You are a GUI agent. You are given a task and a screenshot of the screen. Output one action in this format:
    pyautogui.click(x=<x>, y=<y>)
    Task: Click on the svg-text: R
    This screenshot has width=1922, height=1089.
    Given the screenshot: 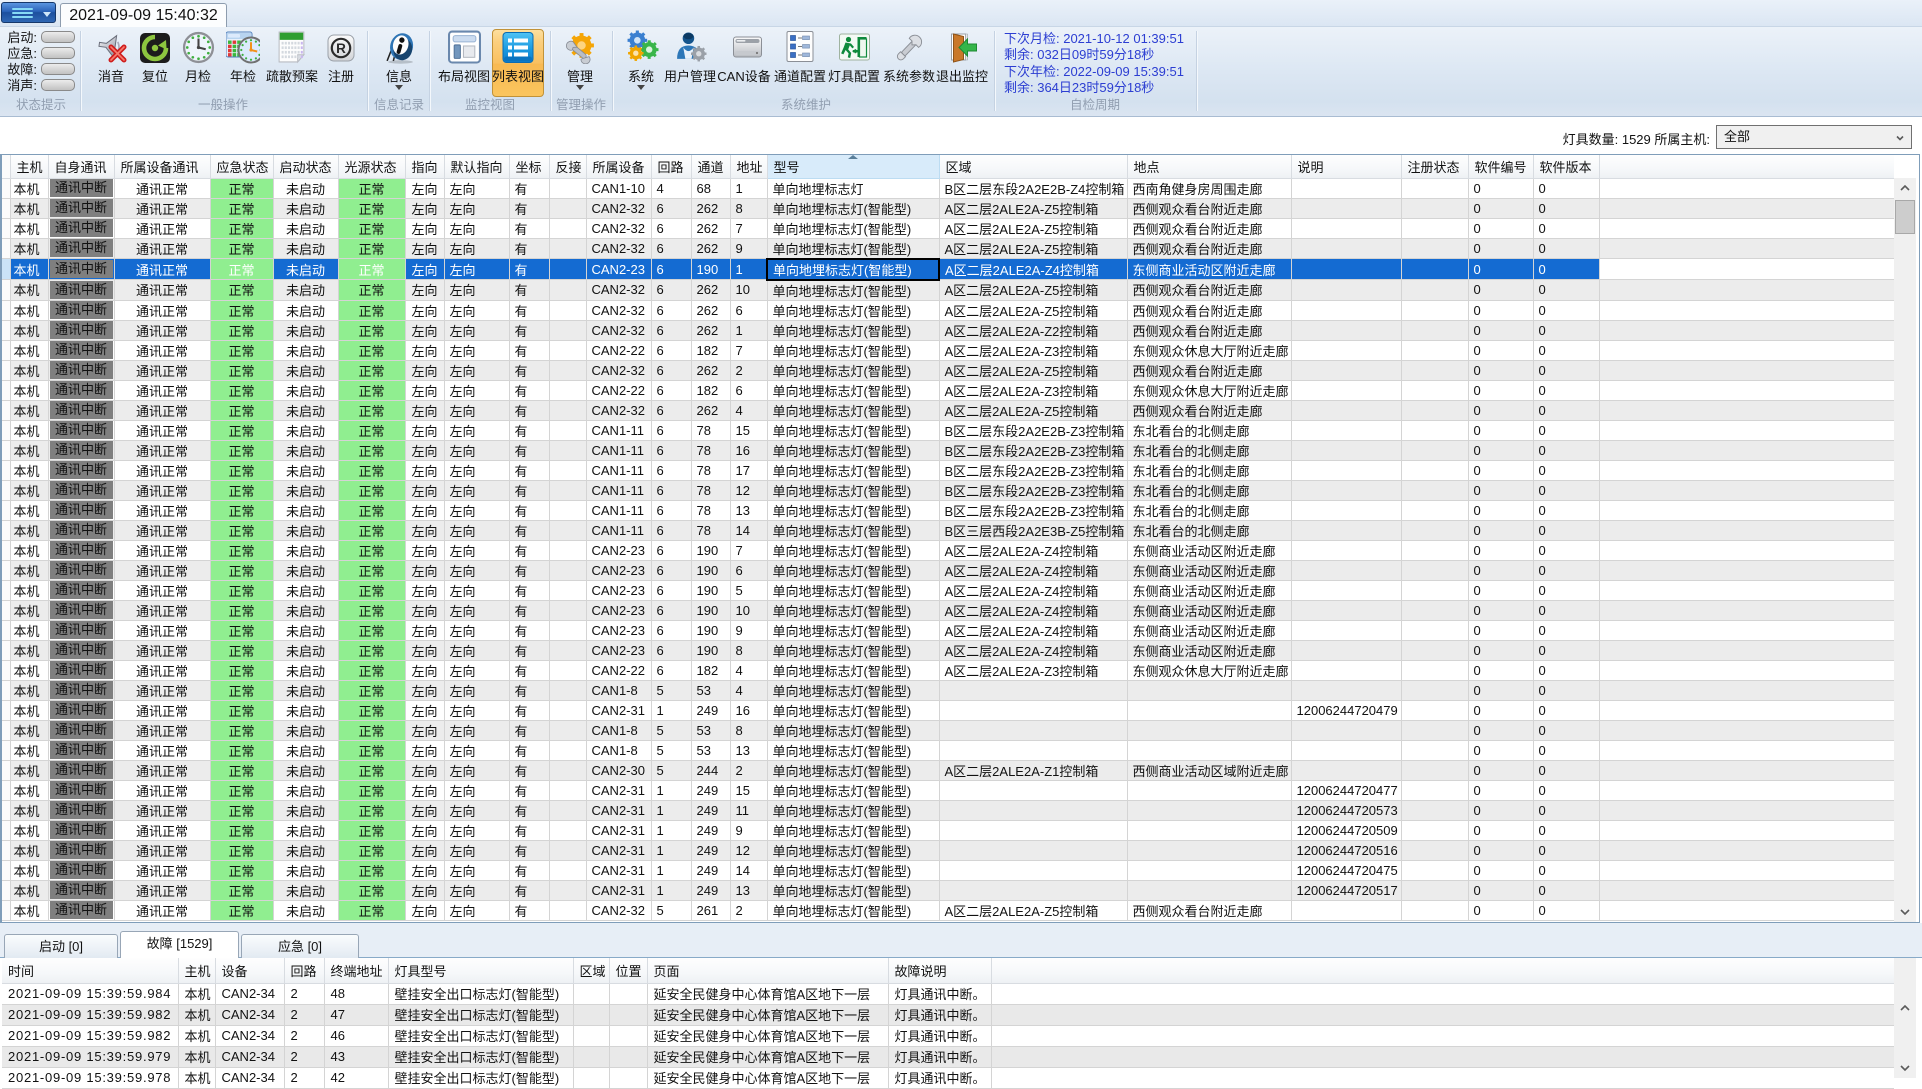 What is the action you would take?
    pyautogui.click(x=341, y=48)
    